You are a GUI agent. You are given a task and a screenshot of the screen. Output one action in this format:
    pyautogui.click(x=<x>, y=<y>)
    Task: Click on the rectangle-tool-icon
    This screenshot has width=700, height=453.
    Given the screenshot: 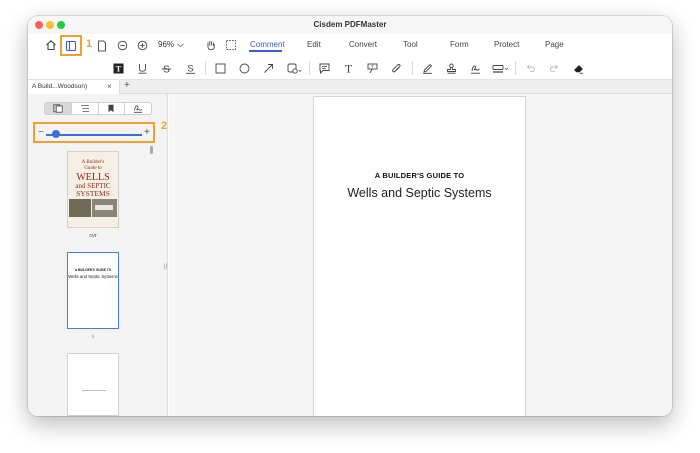 What is the action you would take?
    pyautogui.click(x=220, y=68)
    